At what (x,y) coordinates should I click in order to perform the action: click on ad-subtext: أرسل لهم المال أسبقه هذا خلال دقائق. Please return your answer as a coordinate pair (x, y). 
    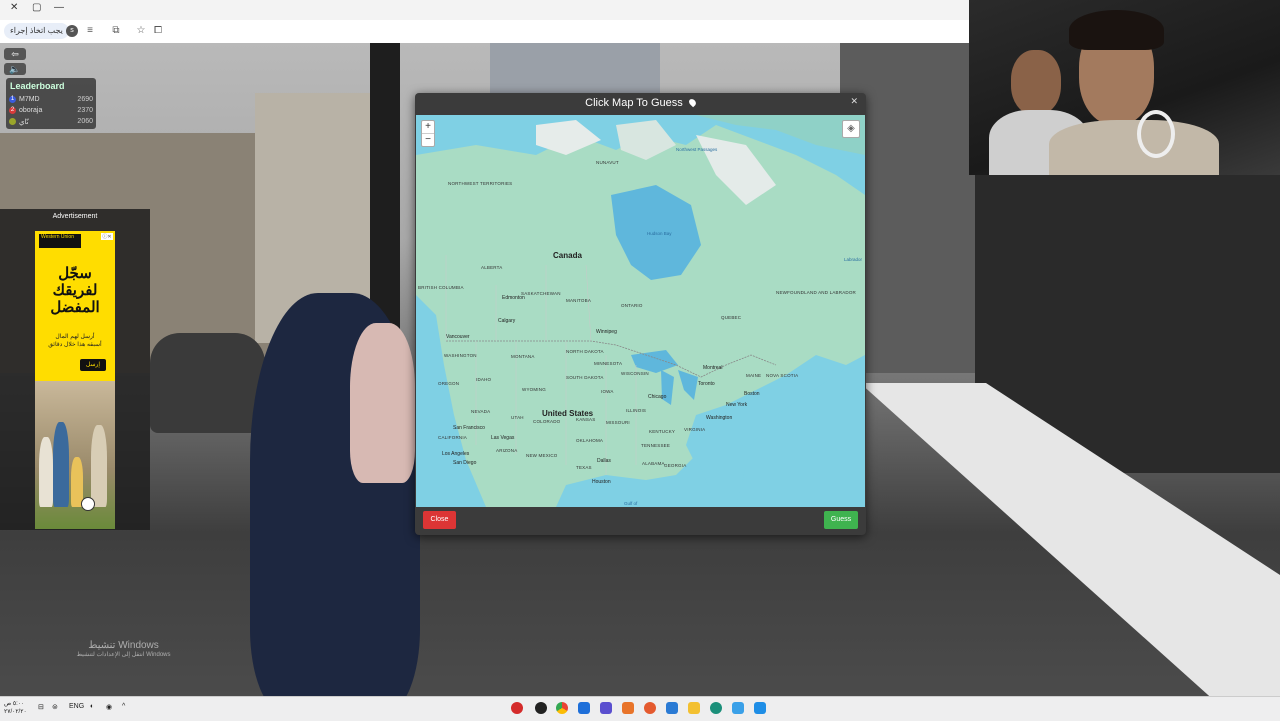
    Looking at the image, I should click on (75, 341).